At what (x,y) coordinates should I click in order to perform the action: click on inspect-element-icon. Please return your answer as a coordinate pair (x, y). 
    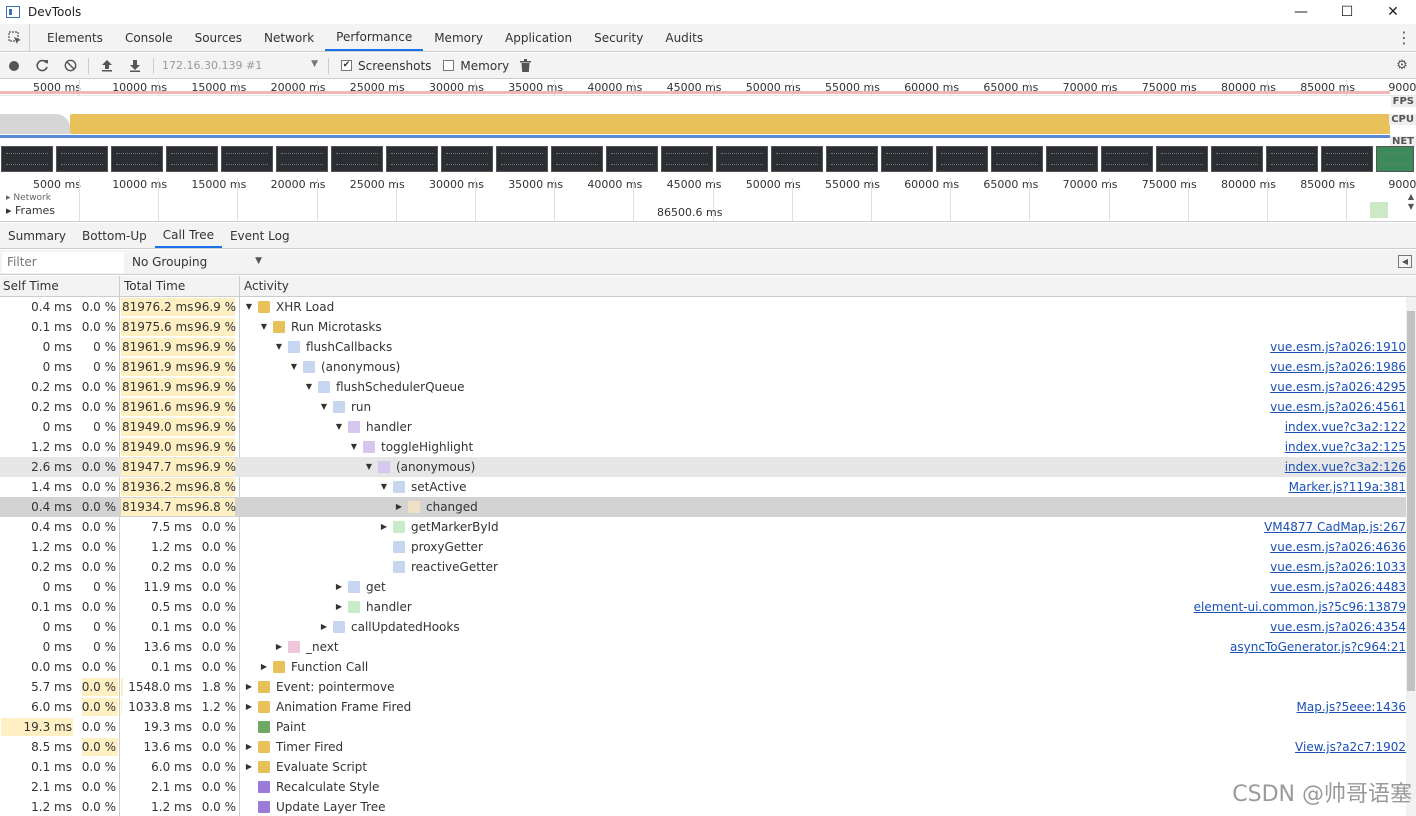
    Looking at the image, I should click on (15, 37).